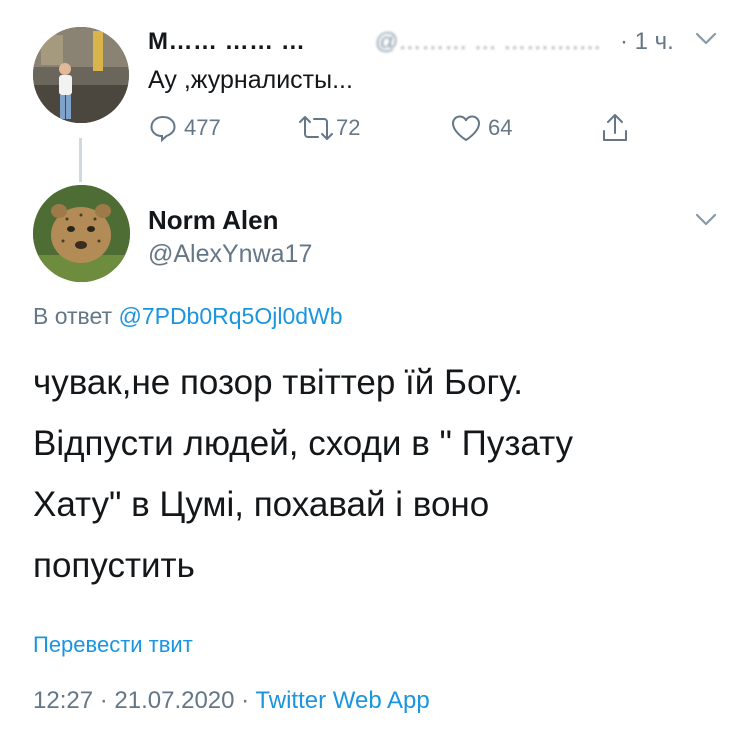  I want to click on tweet-text-line: чувак,не позор твіттер їй Богу., so click(278, 382).